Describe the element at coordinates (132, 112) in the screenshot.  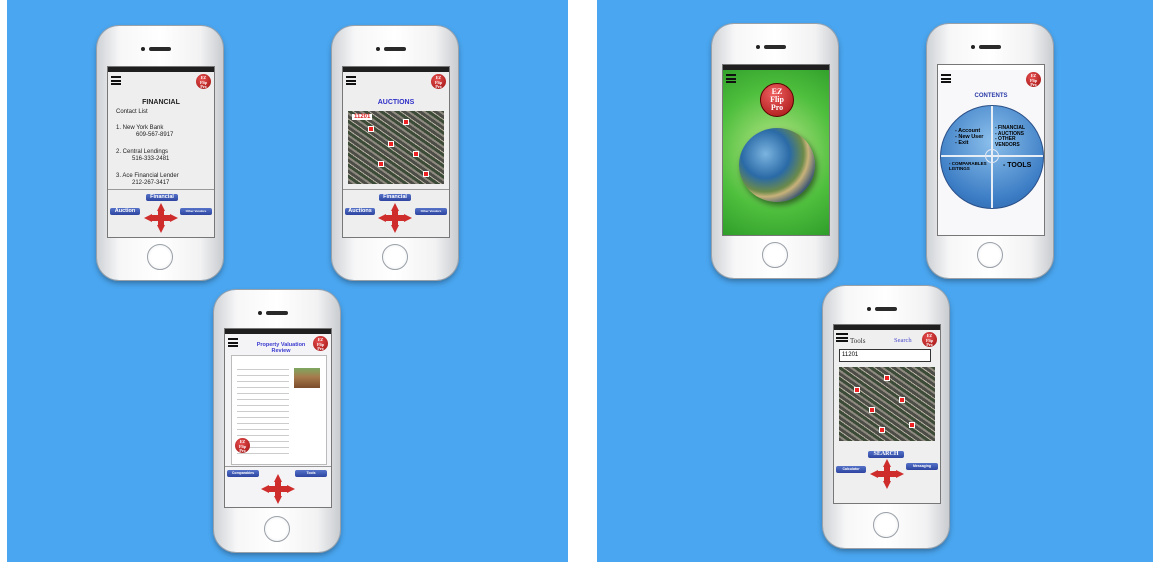
I see `contact-list-heading: Contact List` at that location.